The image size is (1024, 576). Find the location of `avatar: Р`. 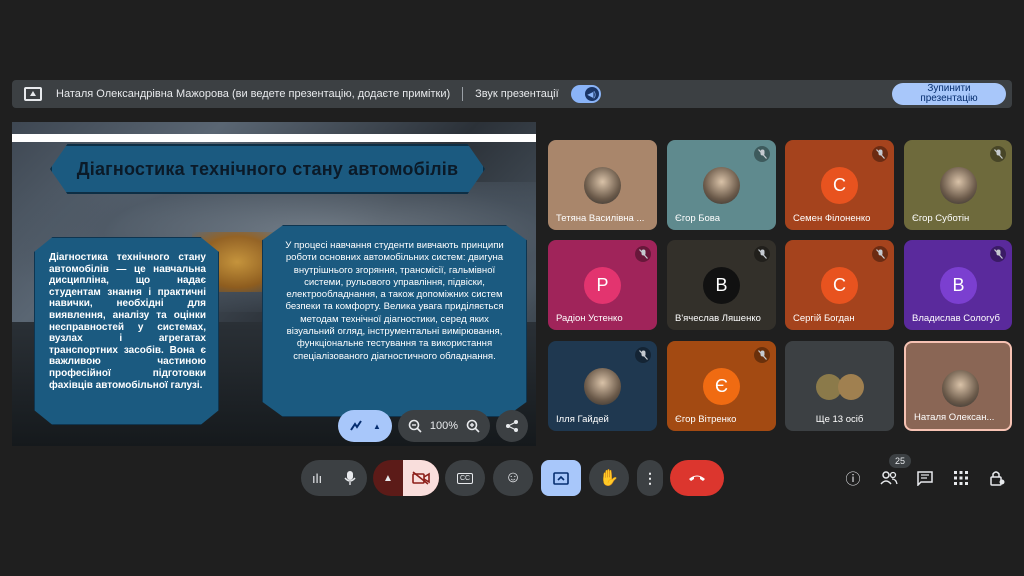

avatar: Р is located at coordinates (602, 285).